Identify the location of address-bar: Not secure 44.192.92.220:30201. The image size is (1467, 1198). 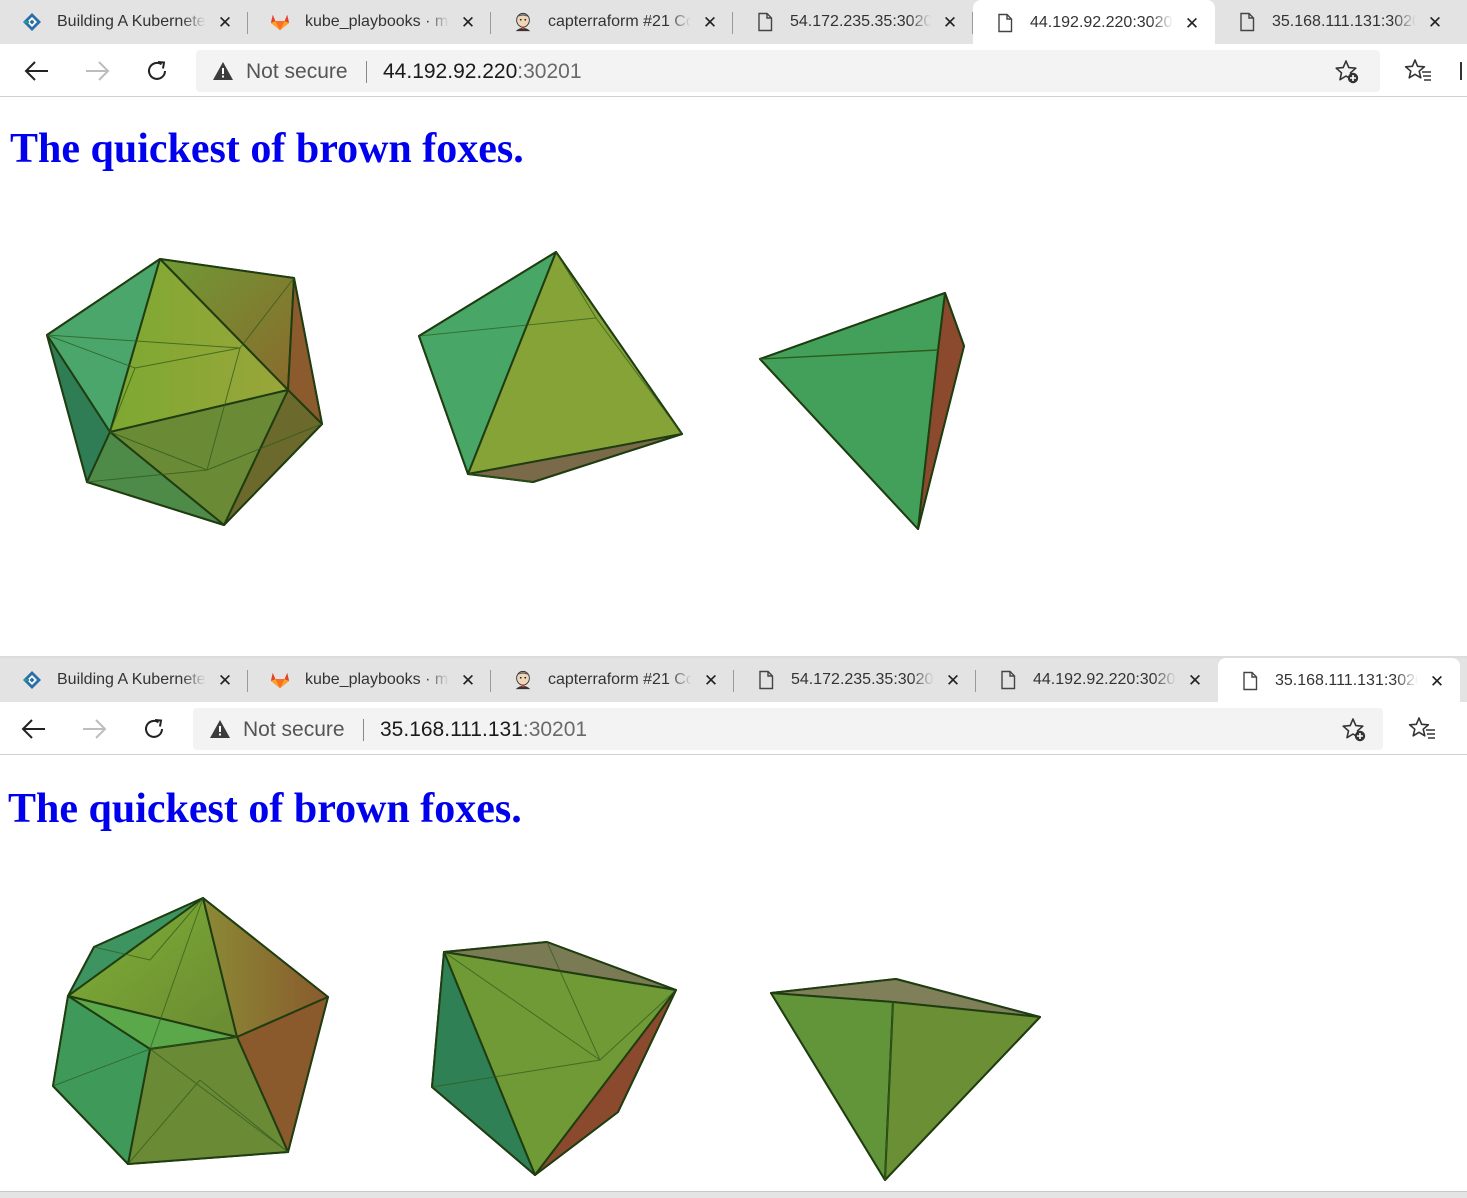
(788, 71).